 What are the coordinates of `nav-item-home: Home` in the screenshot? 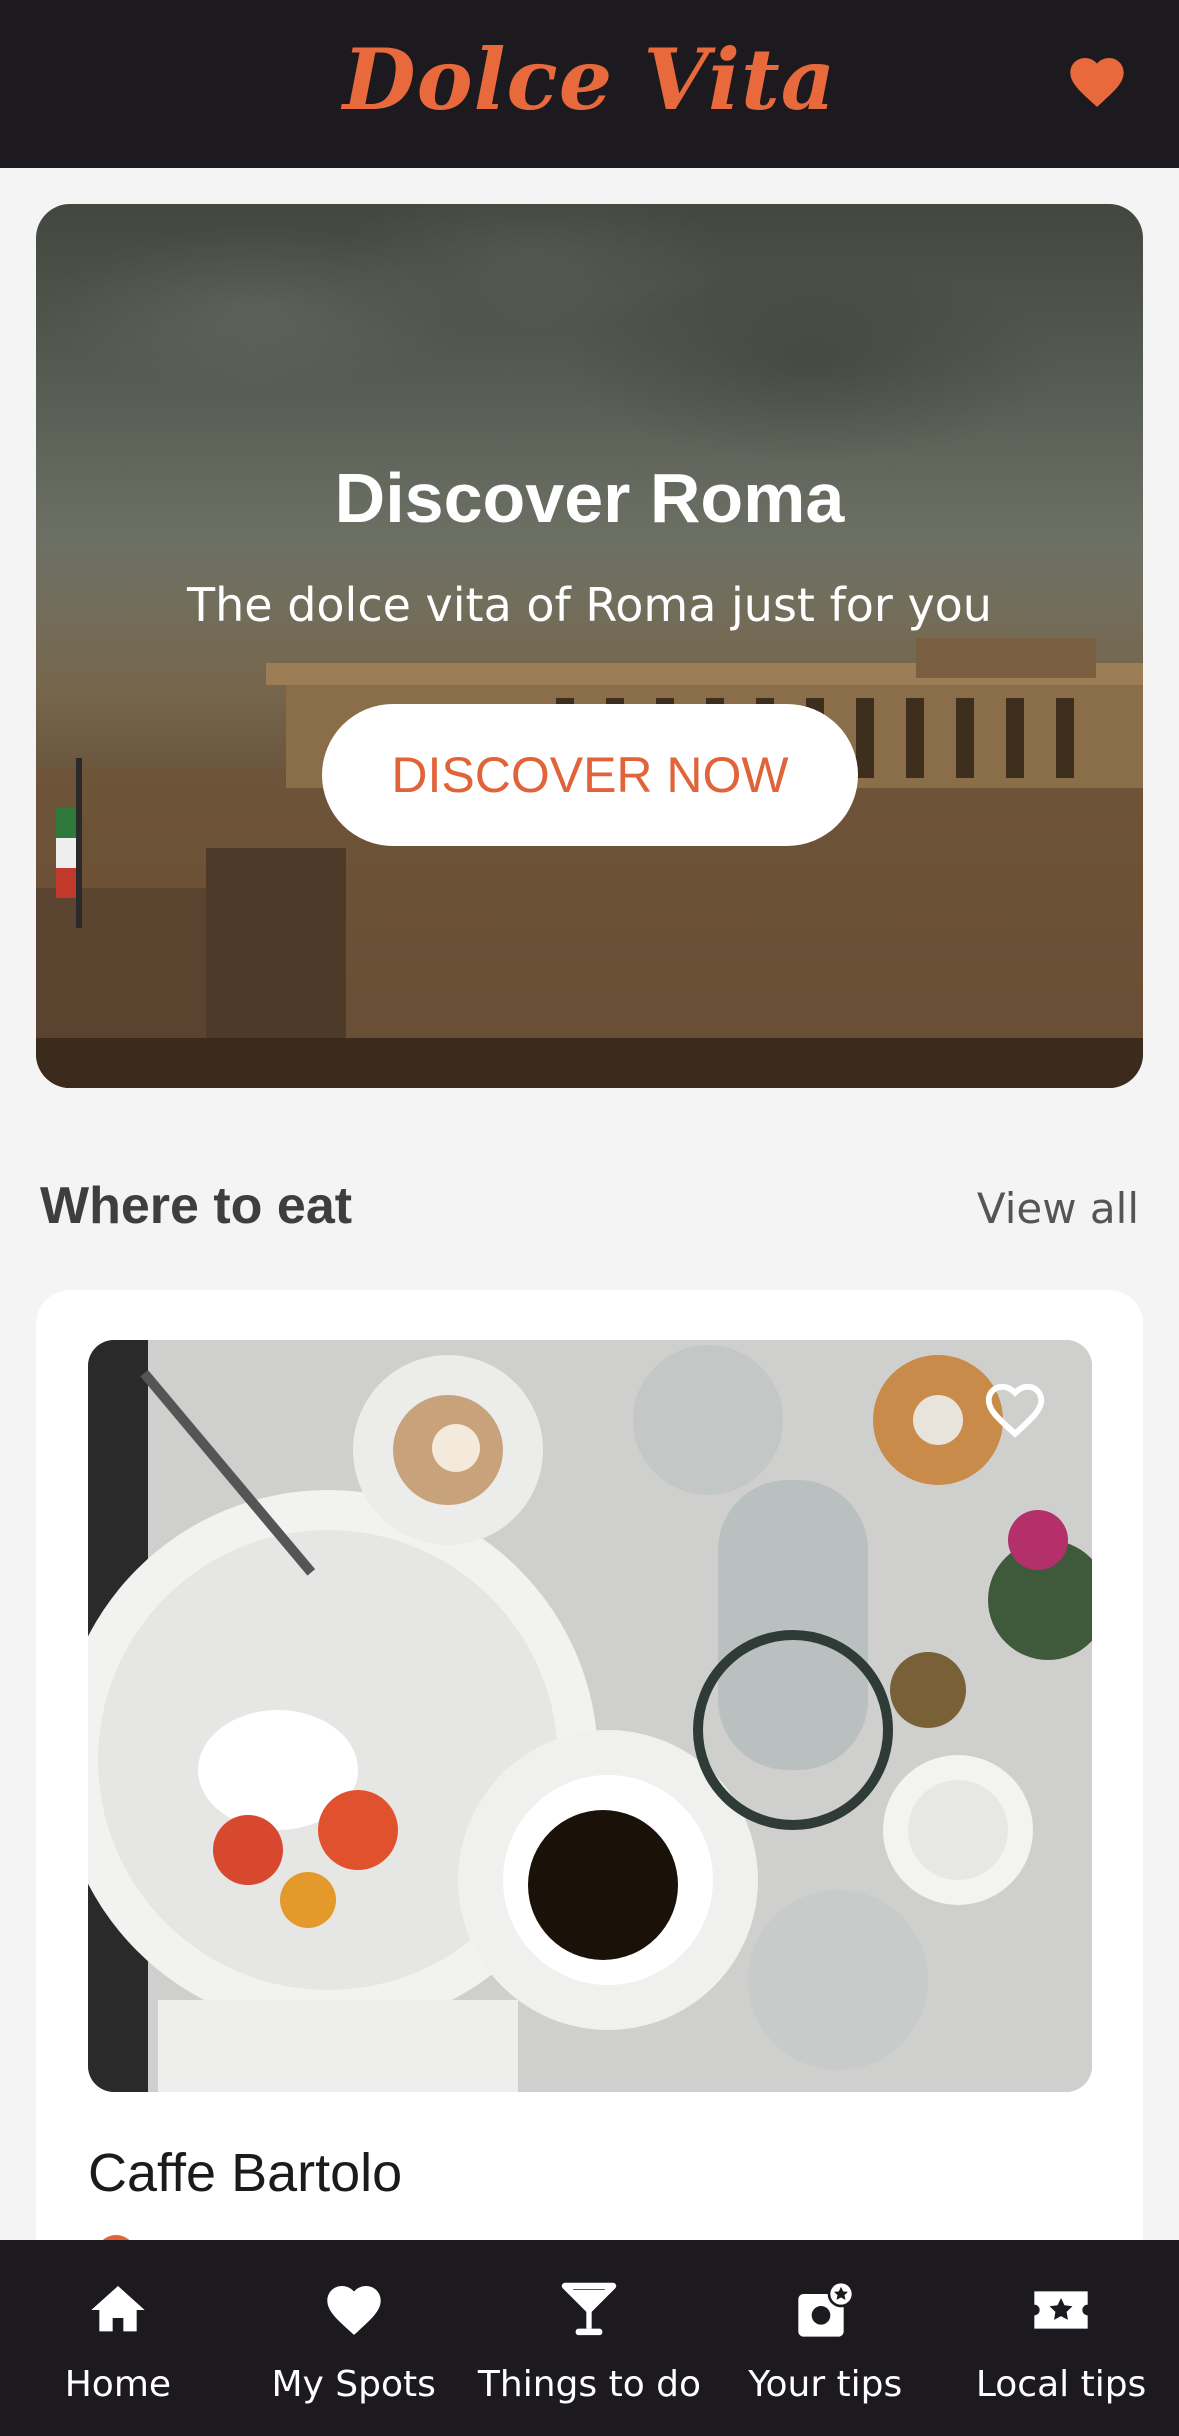 It's located at (118, 2338).